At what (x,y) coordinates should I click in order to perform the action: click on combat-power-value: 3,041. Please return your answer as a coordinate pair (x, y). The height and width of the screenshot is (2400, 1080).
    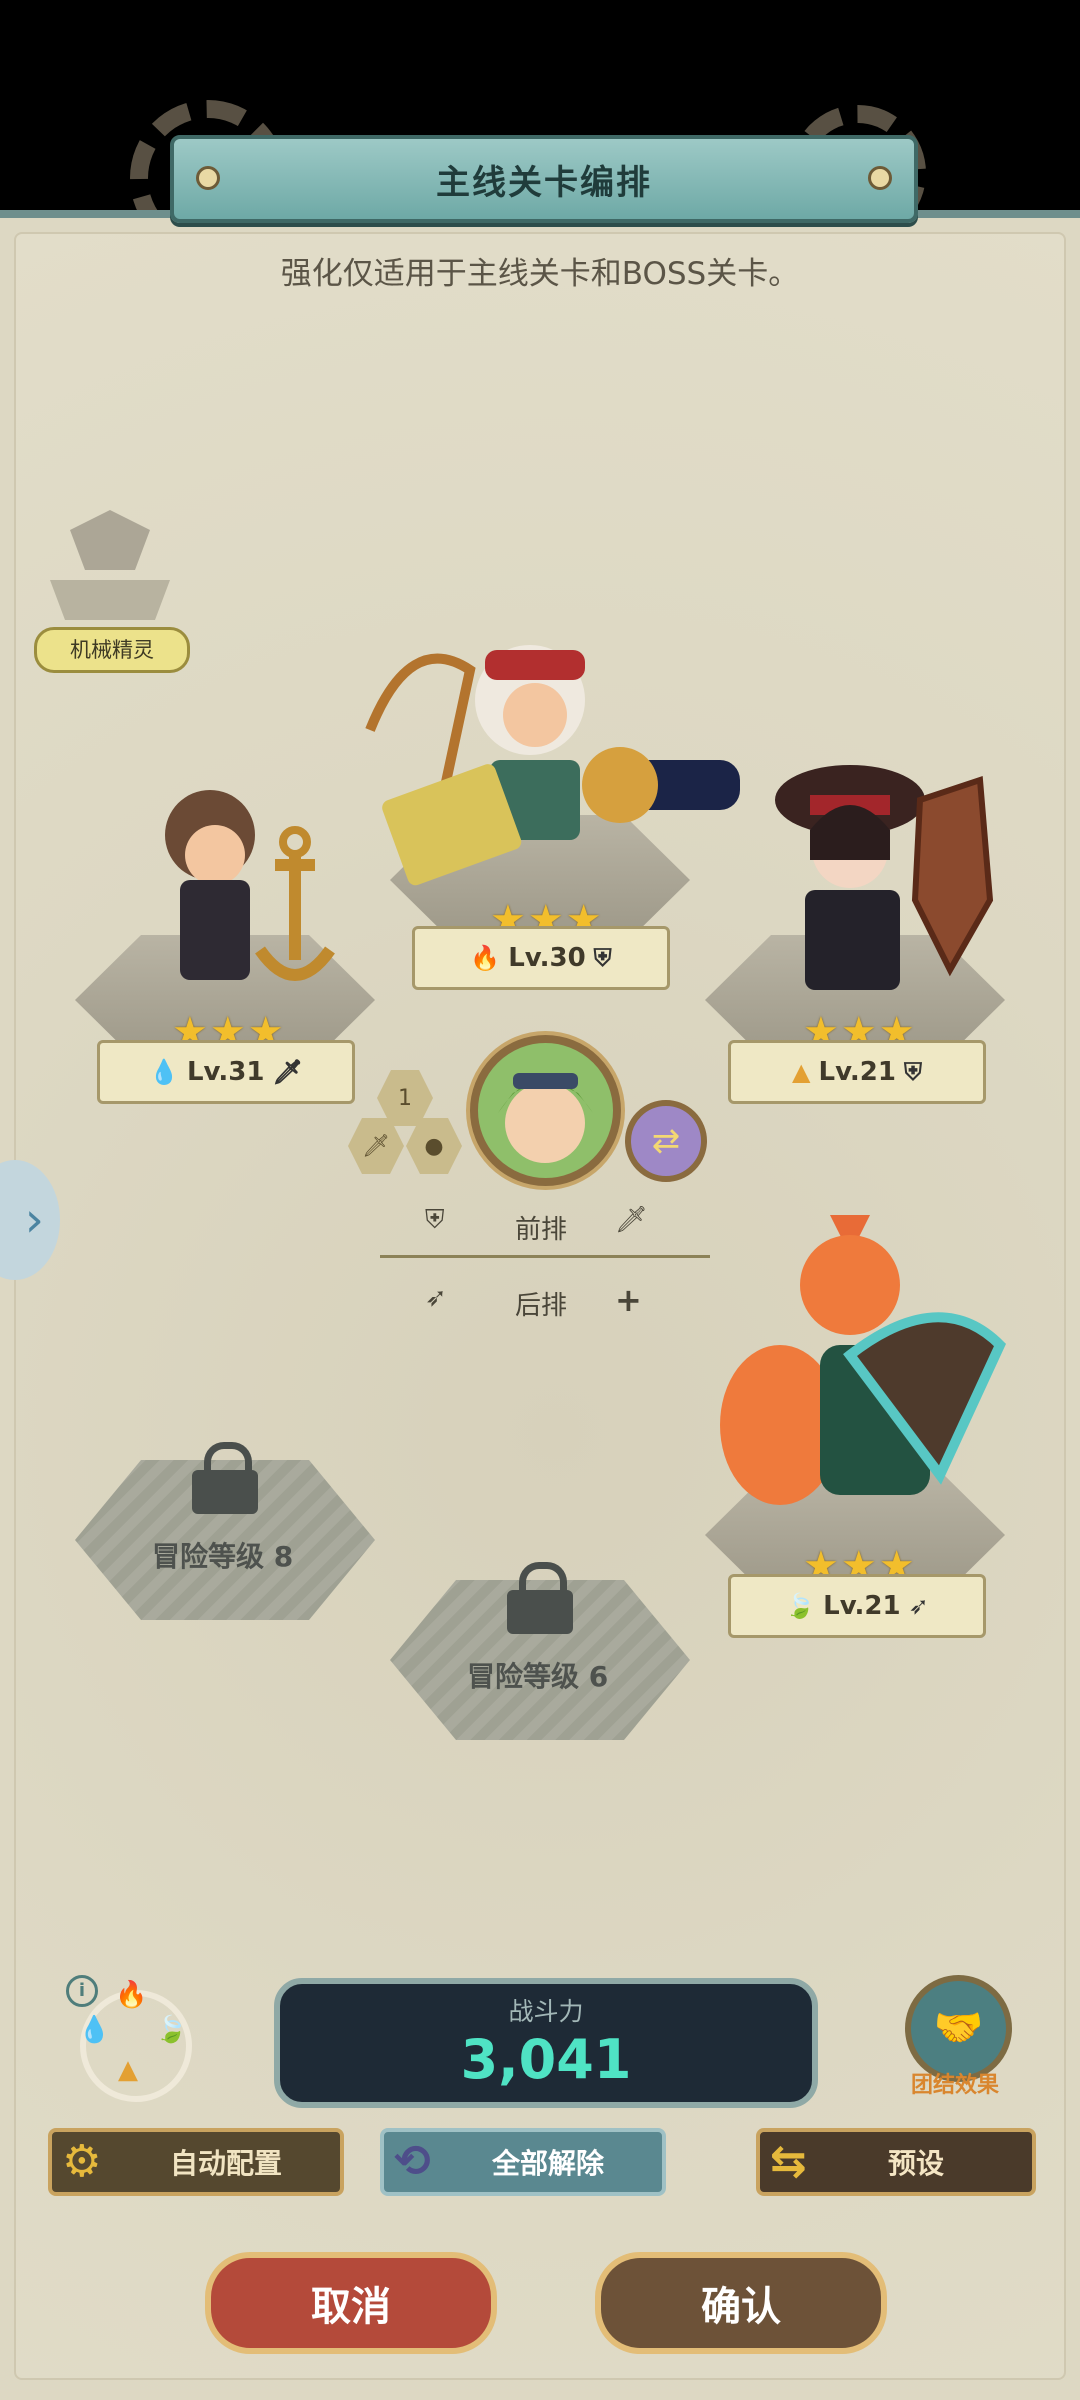
    Looking at the image, I should click on (546, 2059).